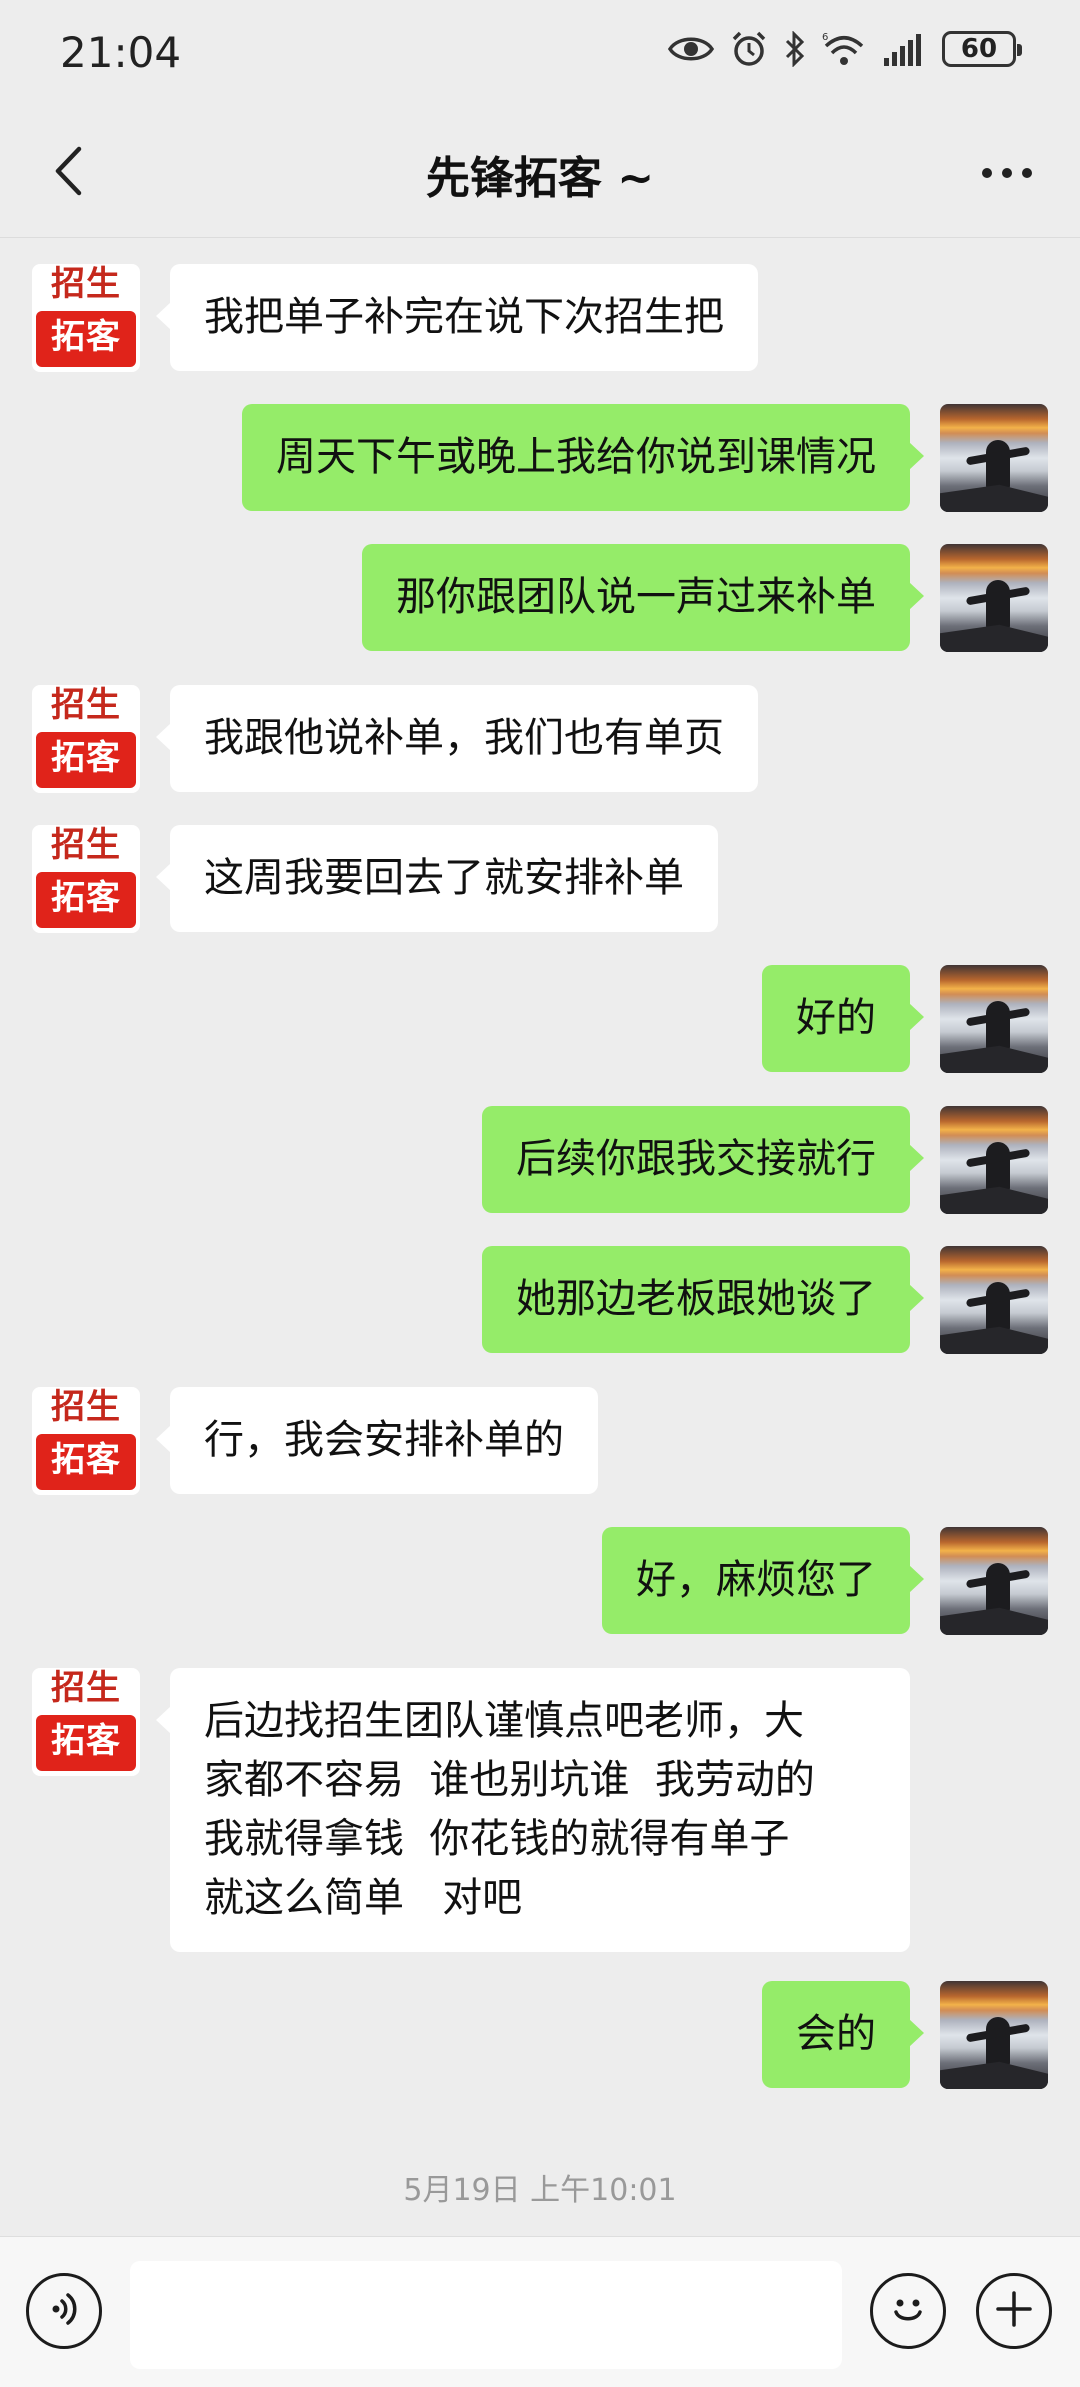  What do you see at coordinates (703, 1159) in the screenshot?
I see `message-bubble: 后续你跟我交接就行` at bounding box center [703, 1159].